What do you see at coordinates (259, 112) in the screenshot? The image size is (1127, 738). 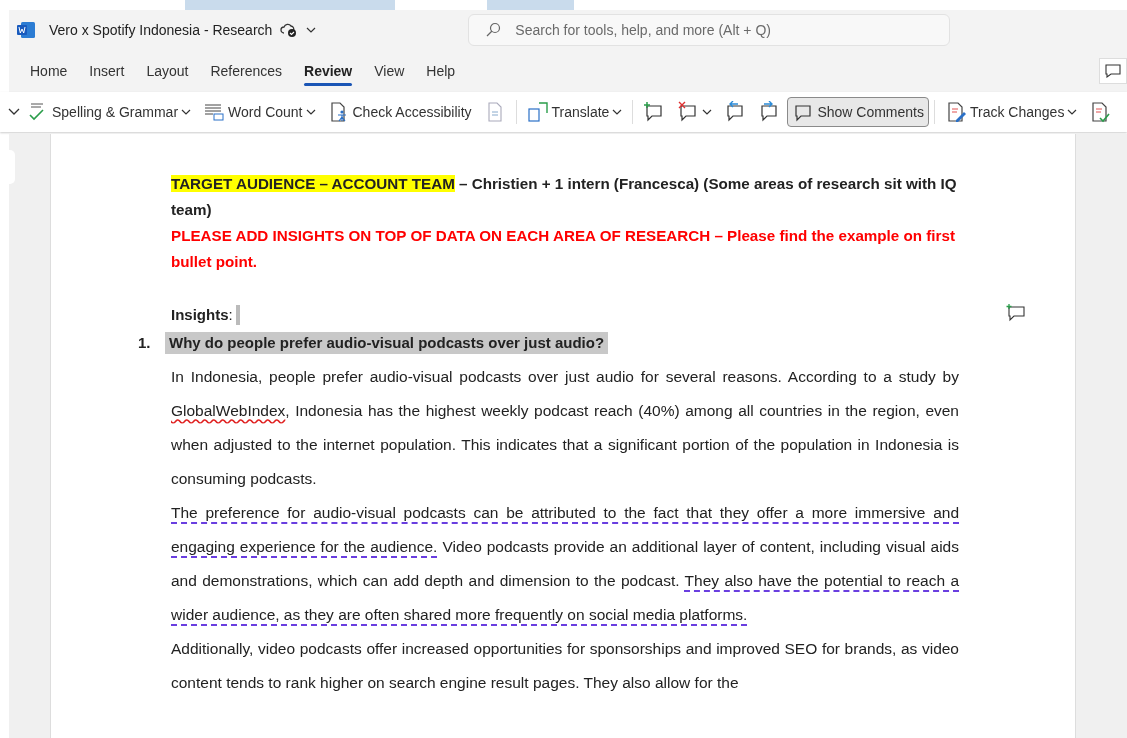 I see `toolbar-button: Word Count` at bounding box center [259, 112].